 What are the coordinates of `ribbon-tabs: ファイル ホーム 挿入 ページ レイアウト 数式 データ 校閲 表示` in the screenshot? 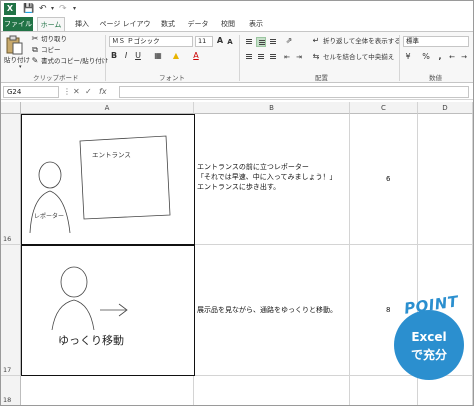 It's located at (237, 29).